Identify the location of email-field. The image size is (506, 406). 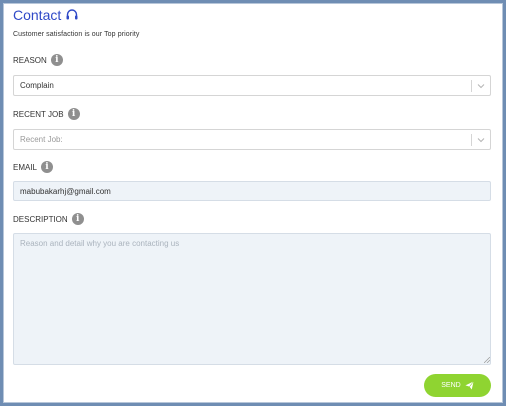
(252, 191).